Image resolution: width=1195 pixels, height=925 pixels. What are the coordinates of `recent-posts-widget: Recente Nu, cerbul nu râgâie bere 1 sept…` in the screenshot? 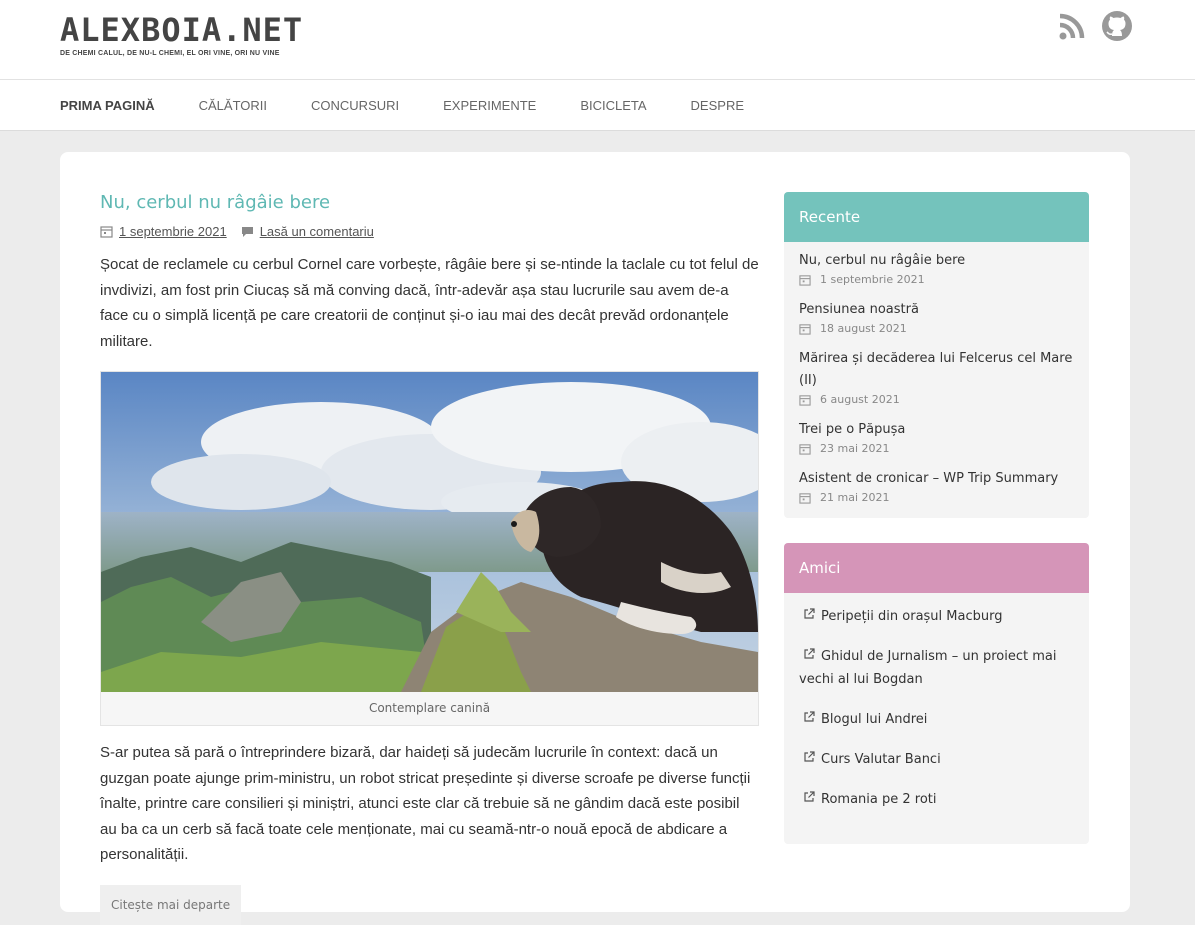 It's located at (936, 355).